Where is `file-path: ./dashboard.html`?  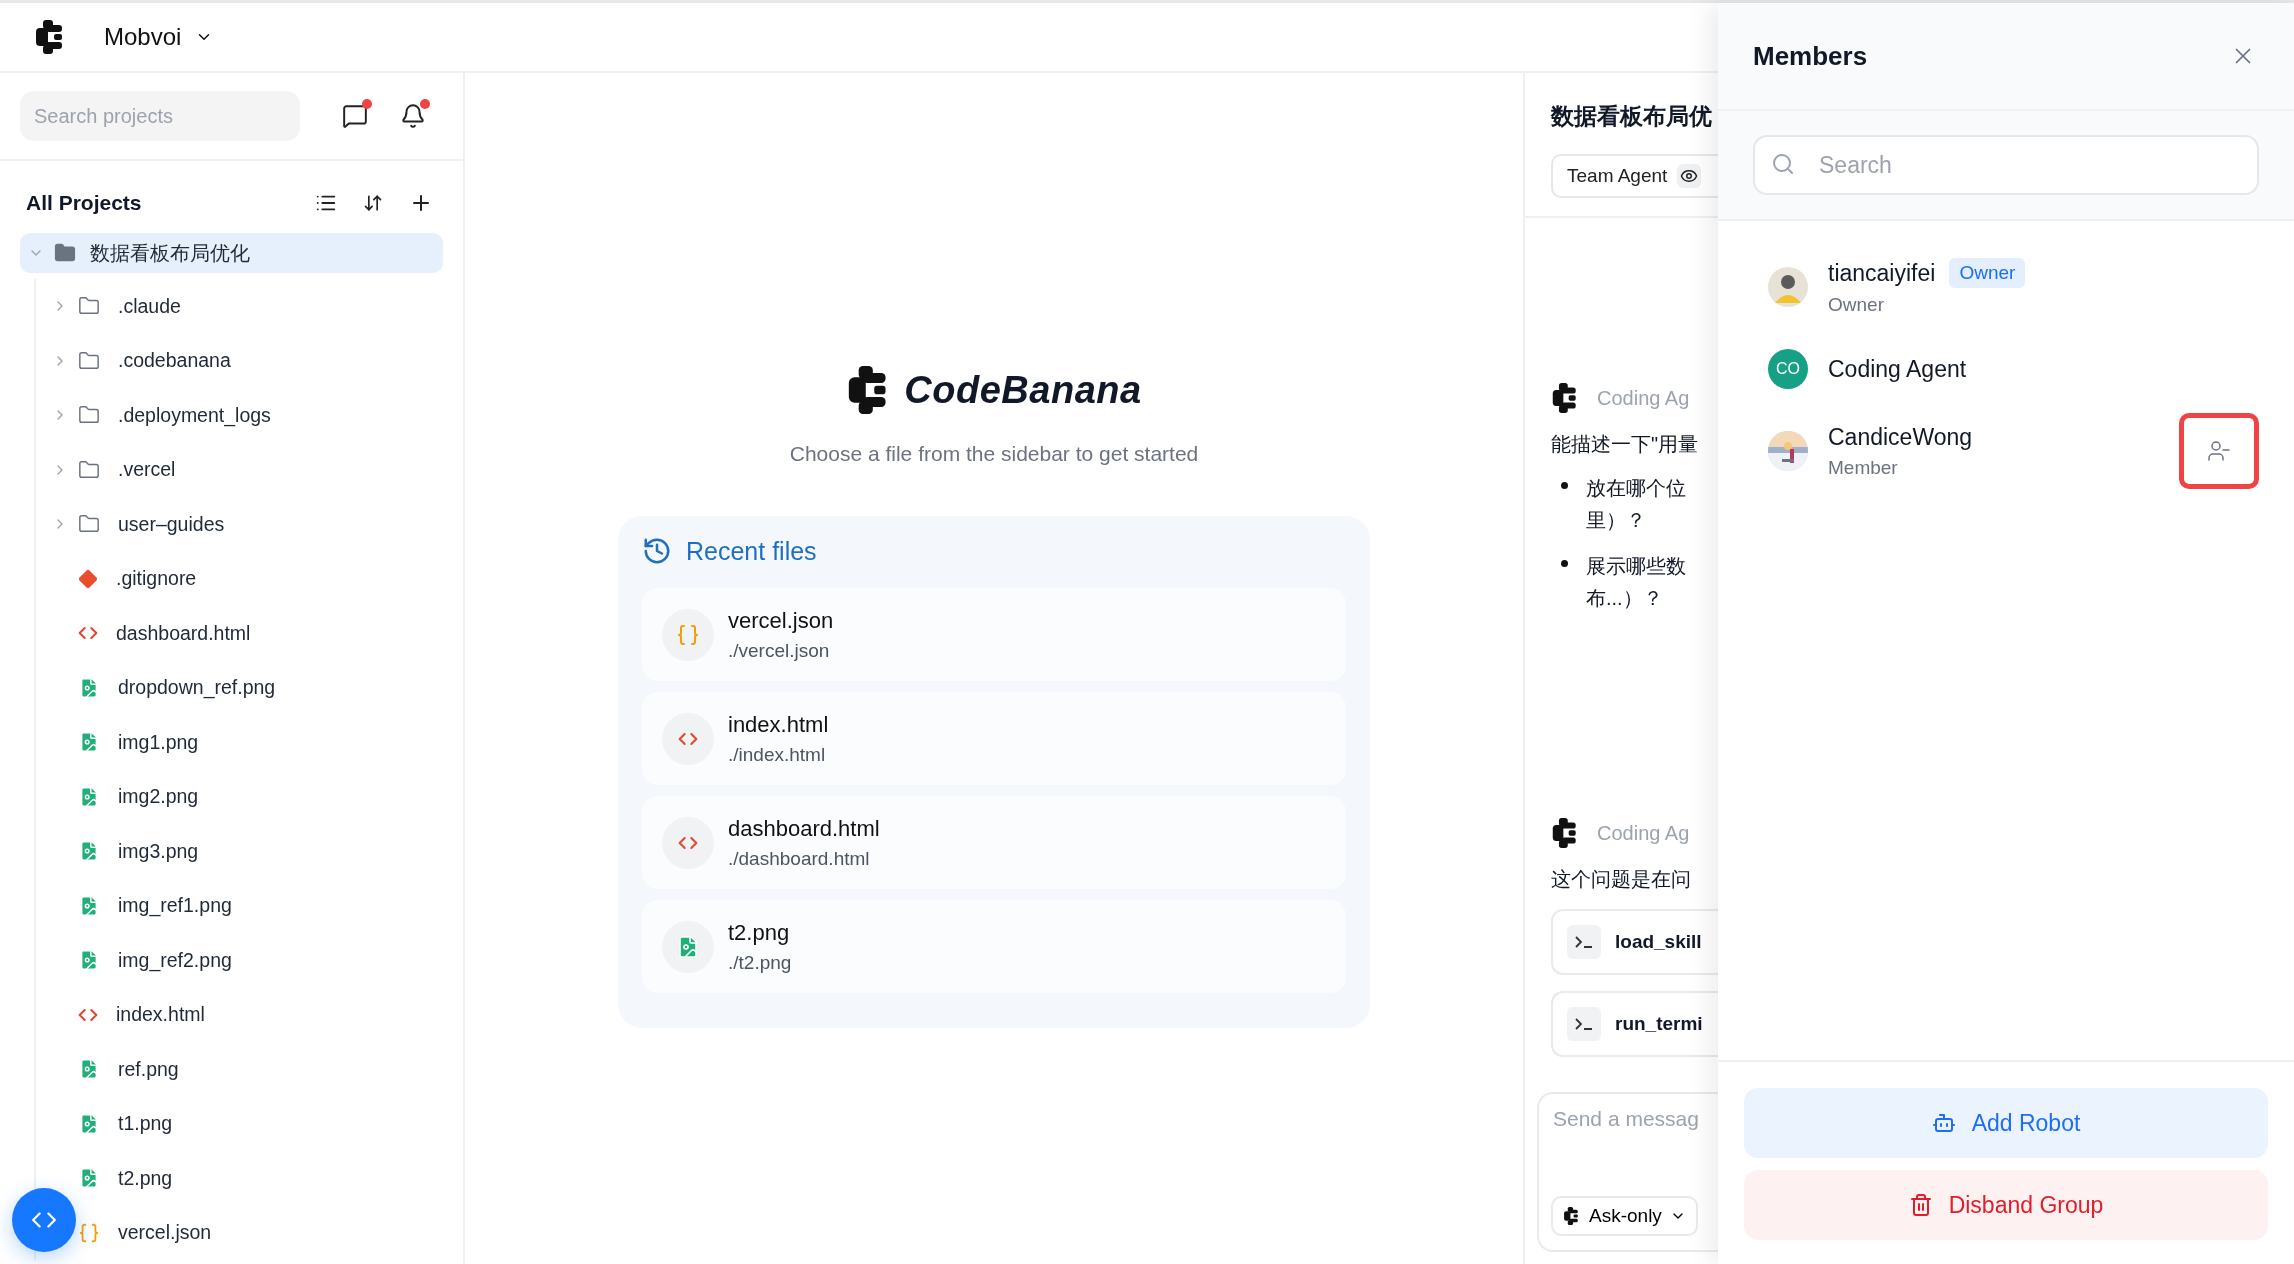 file-path: ./dashboard.html is located at coordinates (799, 858).